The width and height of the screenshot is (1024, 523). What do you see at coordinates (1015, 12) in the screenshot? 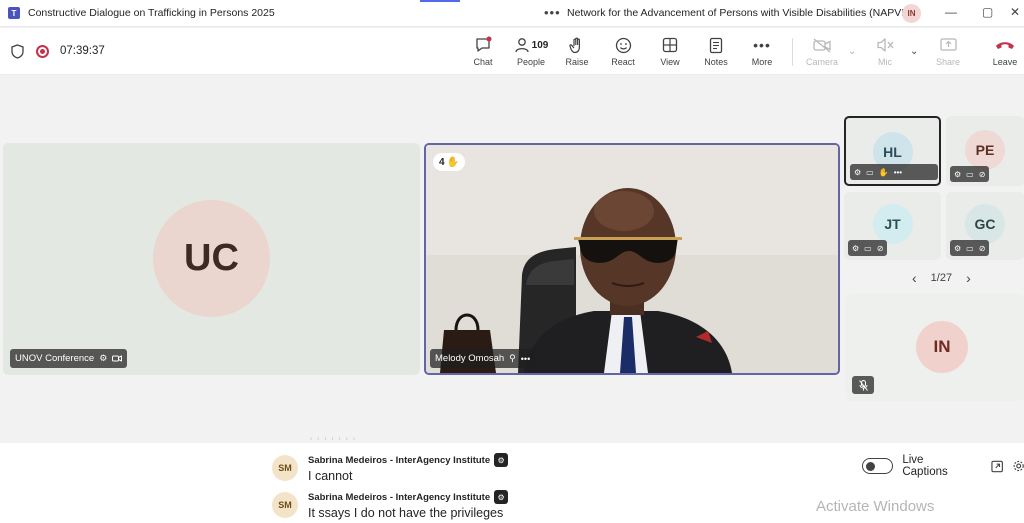
I see `close-button: ✕` at bounding box center [1015, 12].